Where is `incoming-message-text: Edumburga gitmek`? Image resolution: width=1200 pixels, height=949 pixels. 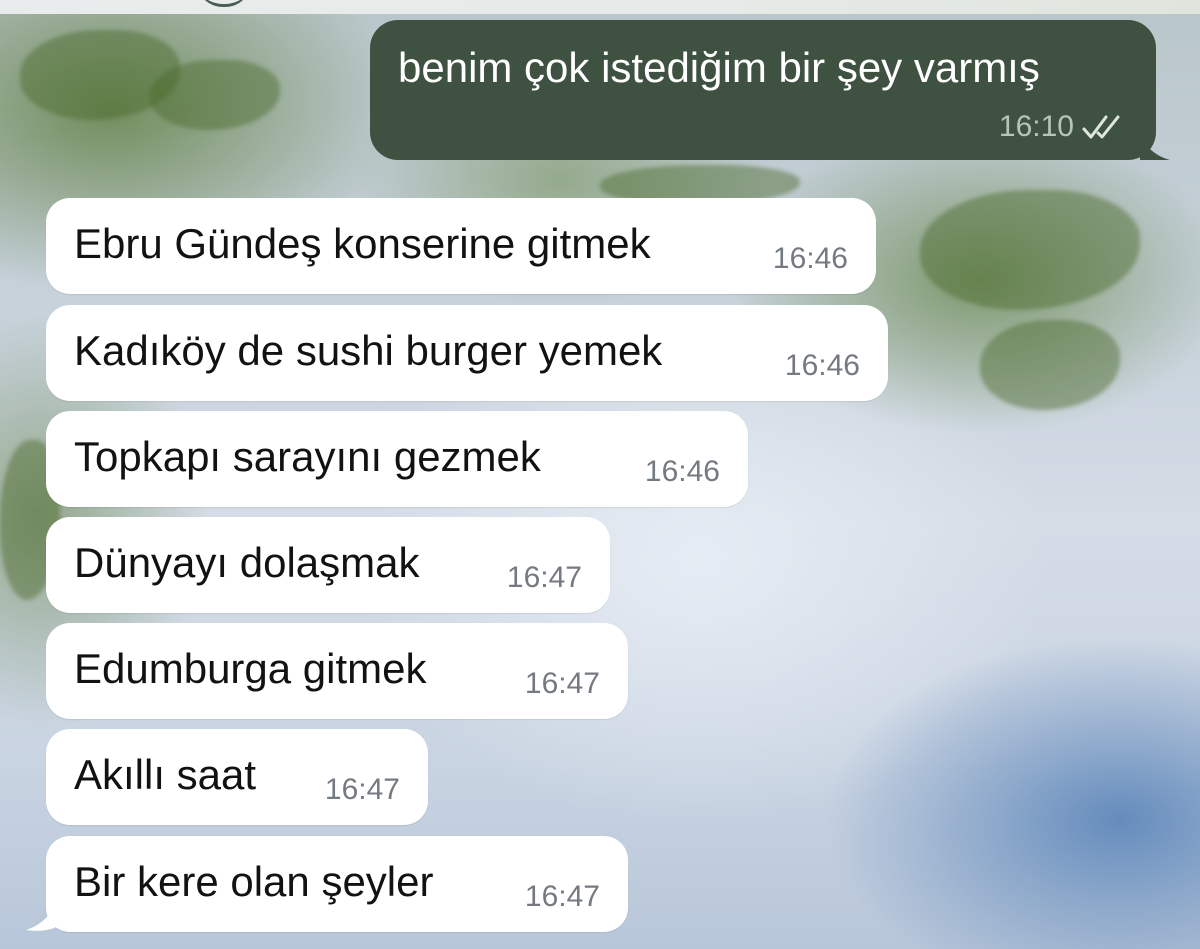
incoming-message-text: Edumburga gitmek is located at coordinates (250, 668).